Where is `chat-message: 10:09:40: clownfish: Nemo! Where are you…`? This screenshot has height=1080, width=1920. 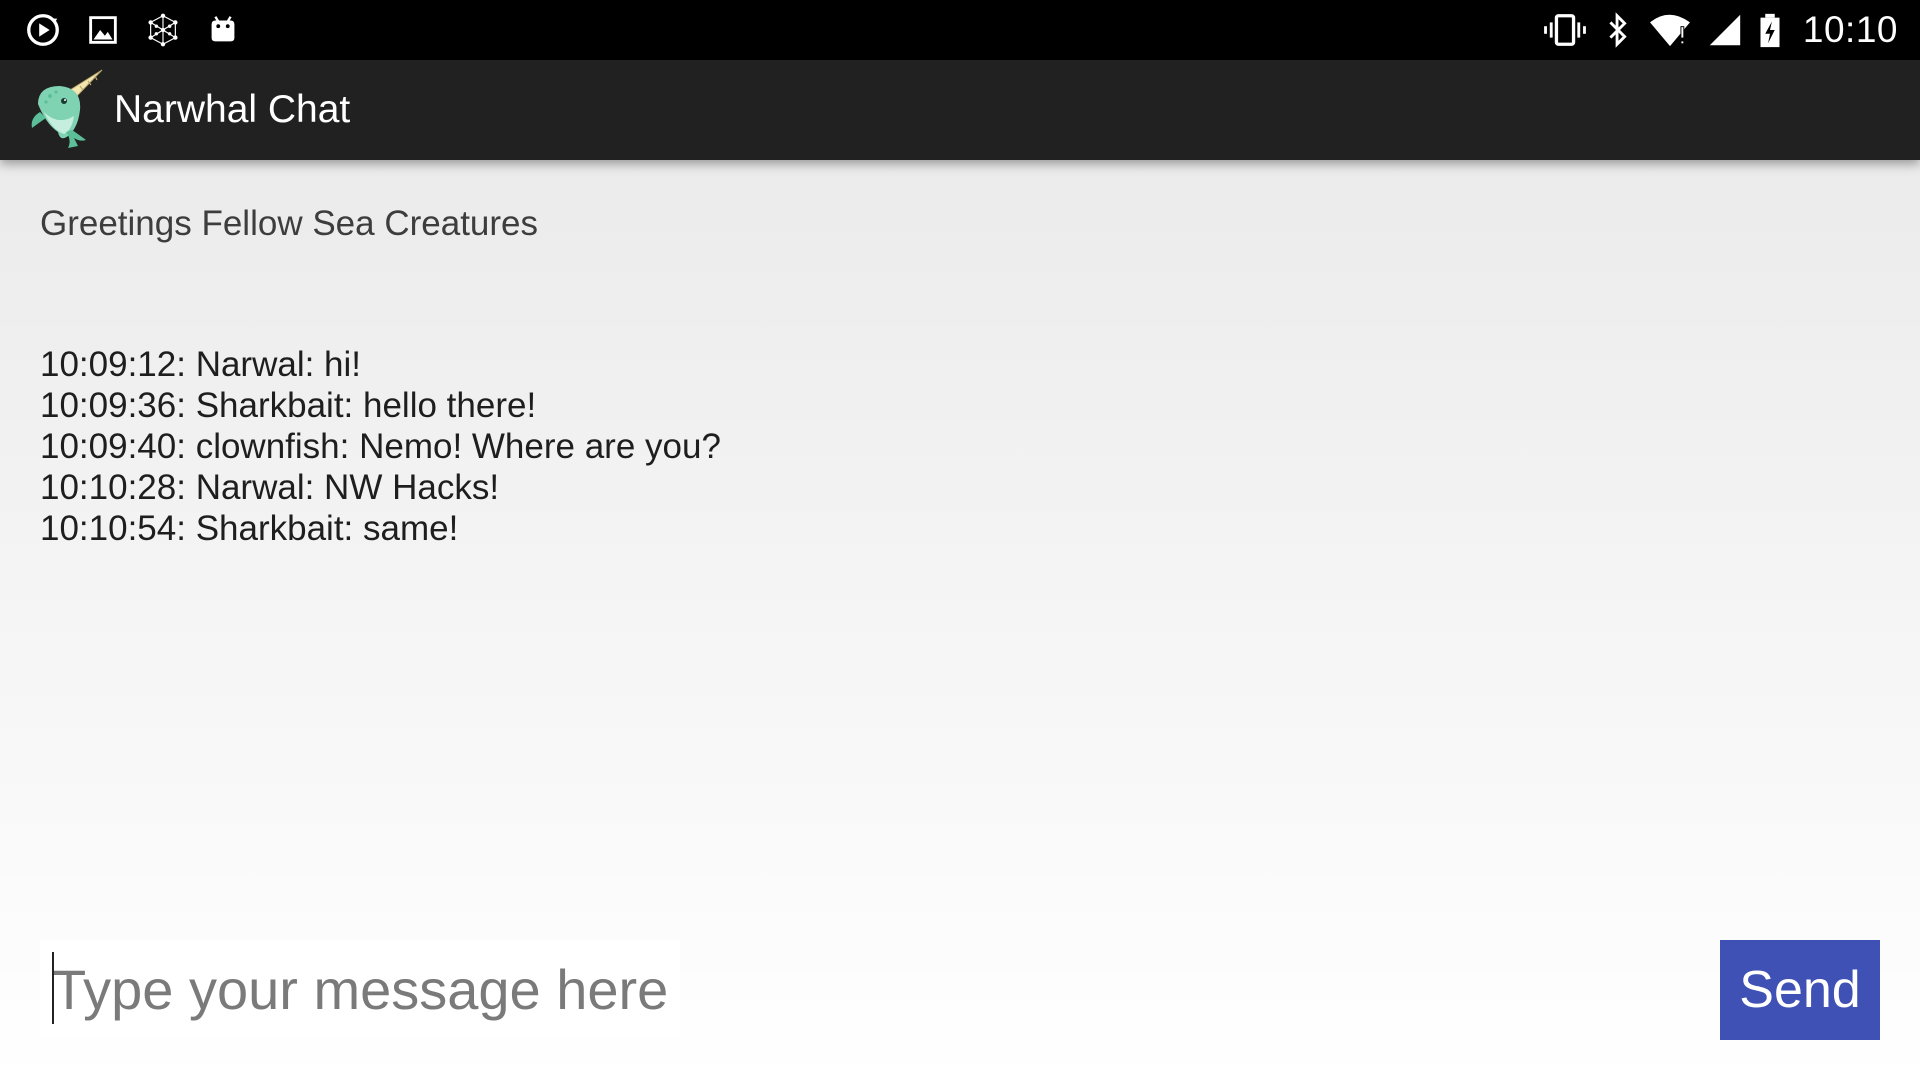 chat-message: 10:09:40: clownfish: Nemo! Where are you… is located at coordinates (380, 446).